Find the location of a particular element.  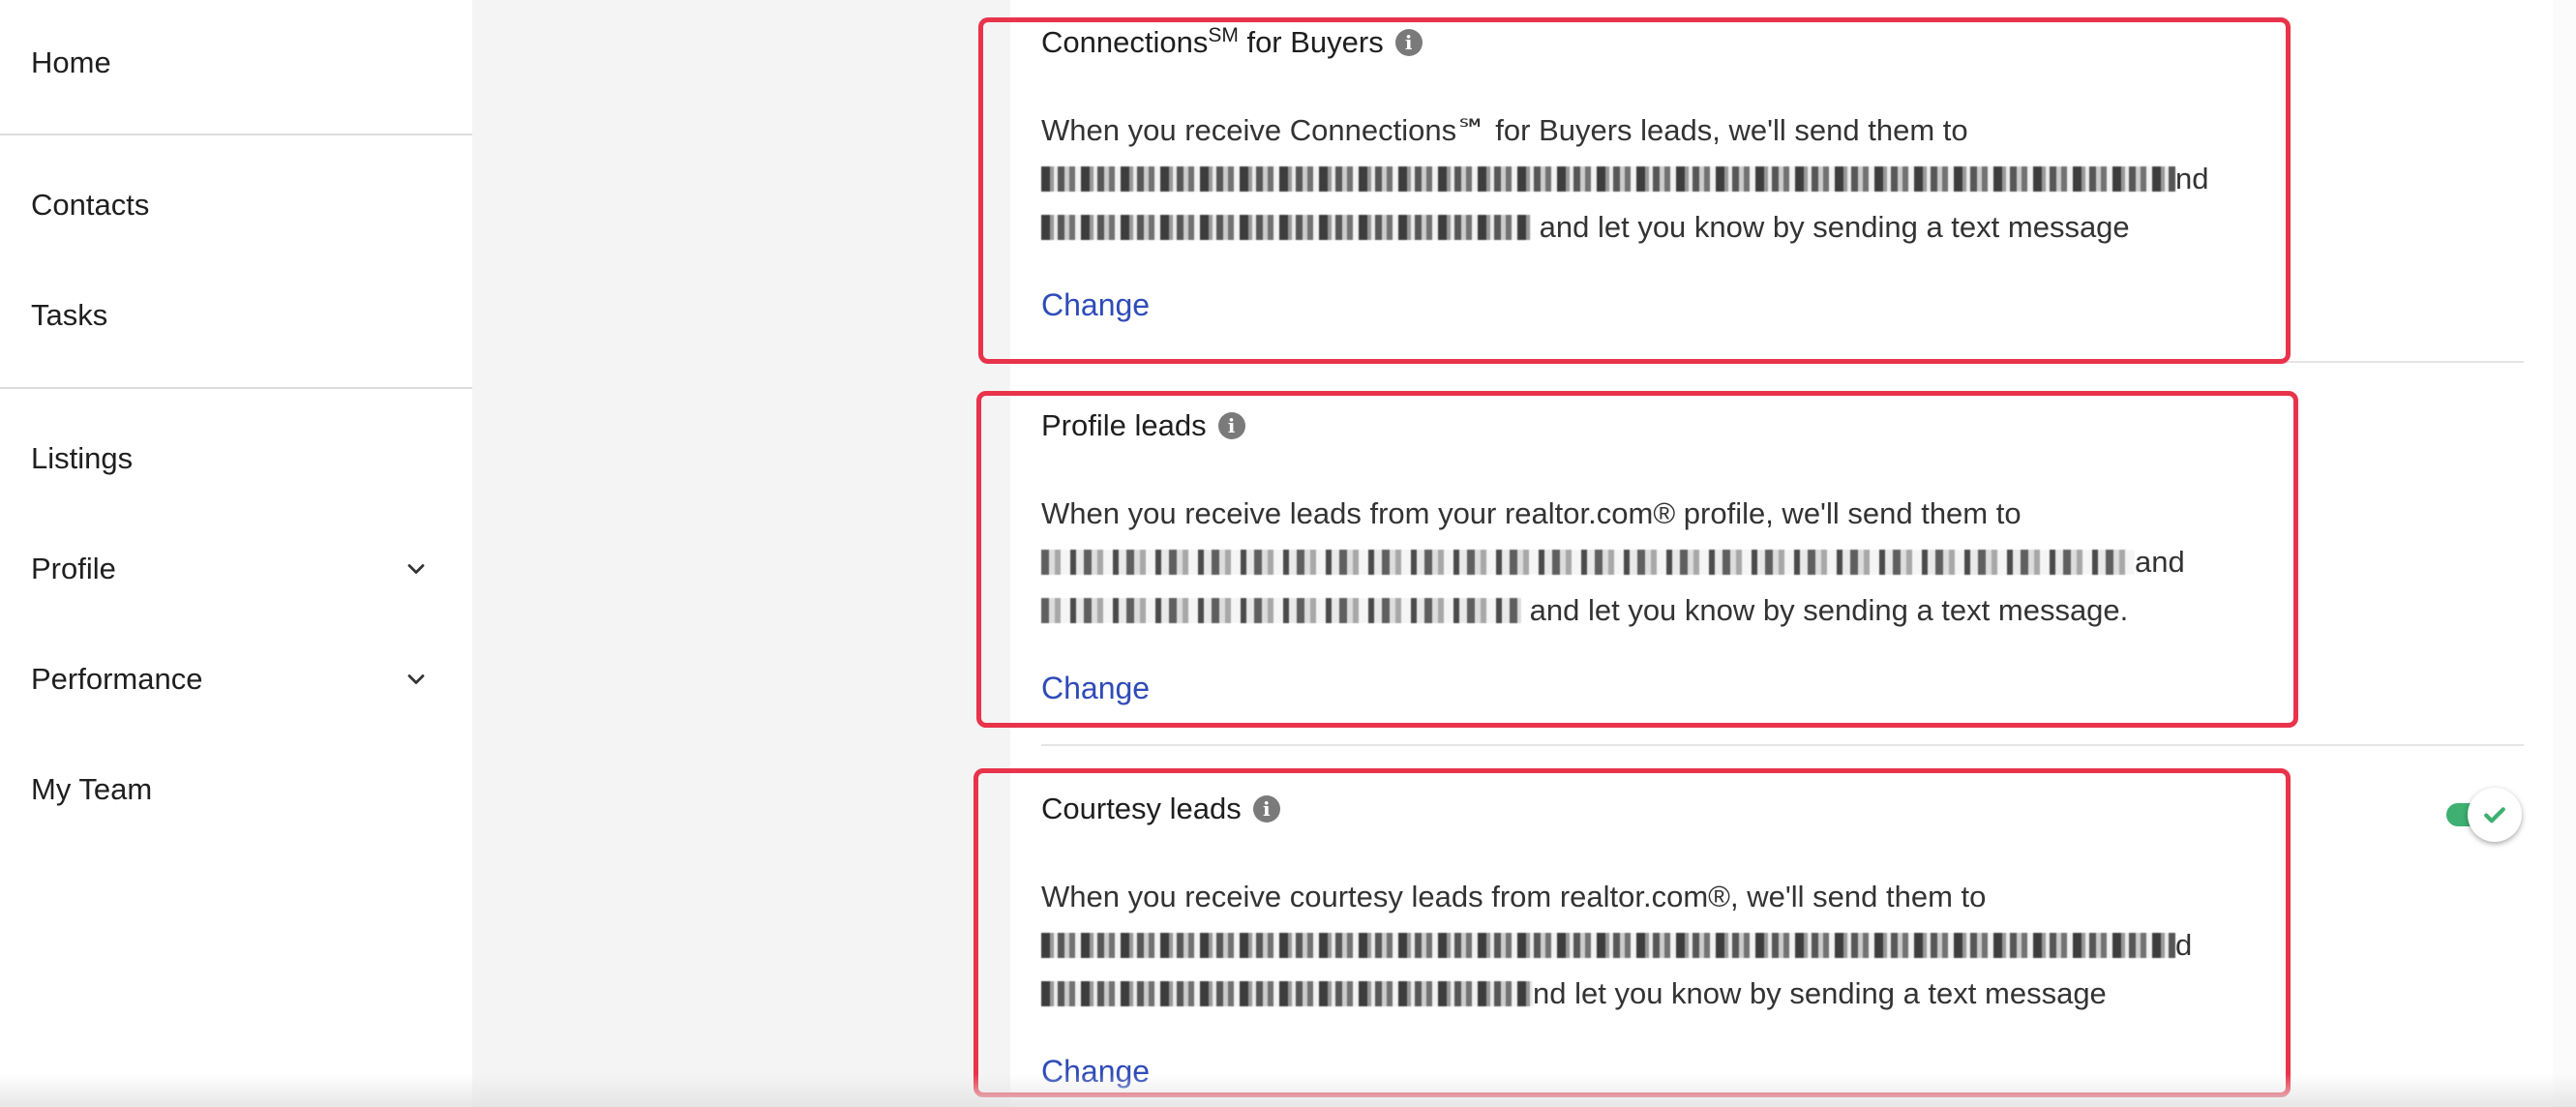

section-title-connections: ConnectionsSM for Buyers i is located at coordinates (1232, 42).